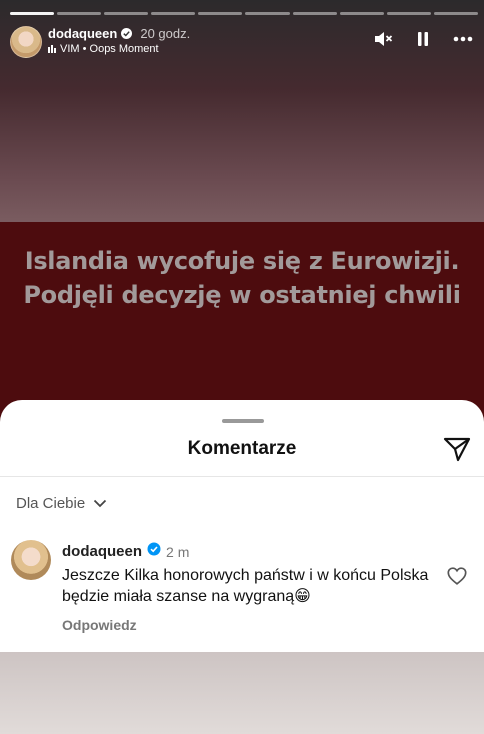 The image size is (484, 734). Describe the element at coordinates (242, 448) in the screenshot. I see `sheet-title: Komentarze` at that location.